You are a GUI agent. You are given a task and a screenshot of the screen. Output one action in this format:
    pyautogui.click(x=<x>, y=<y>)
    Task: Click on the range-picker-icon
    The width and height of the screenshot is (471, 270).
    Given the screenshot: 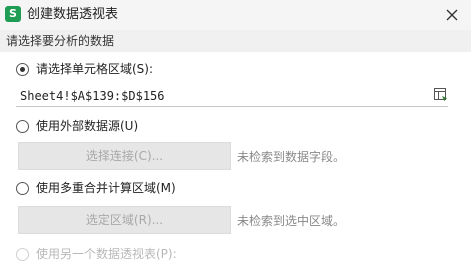 What is the action you would take?
    pyautogui.click(x=441, y=95)
    